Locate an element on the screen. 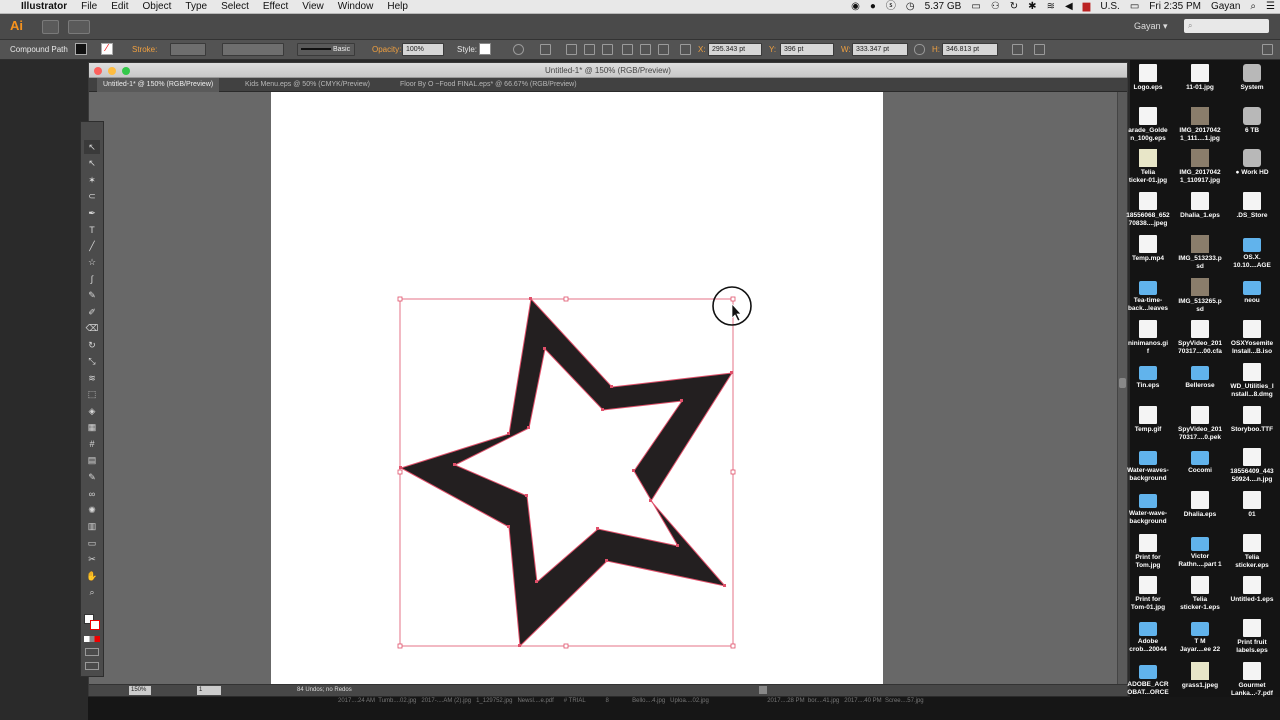 Image resolution: width=1280 pixels, height=720 pixels. desktop-icon: Adobe crob...20044 is located at coordinates (1148, 638).